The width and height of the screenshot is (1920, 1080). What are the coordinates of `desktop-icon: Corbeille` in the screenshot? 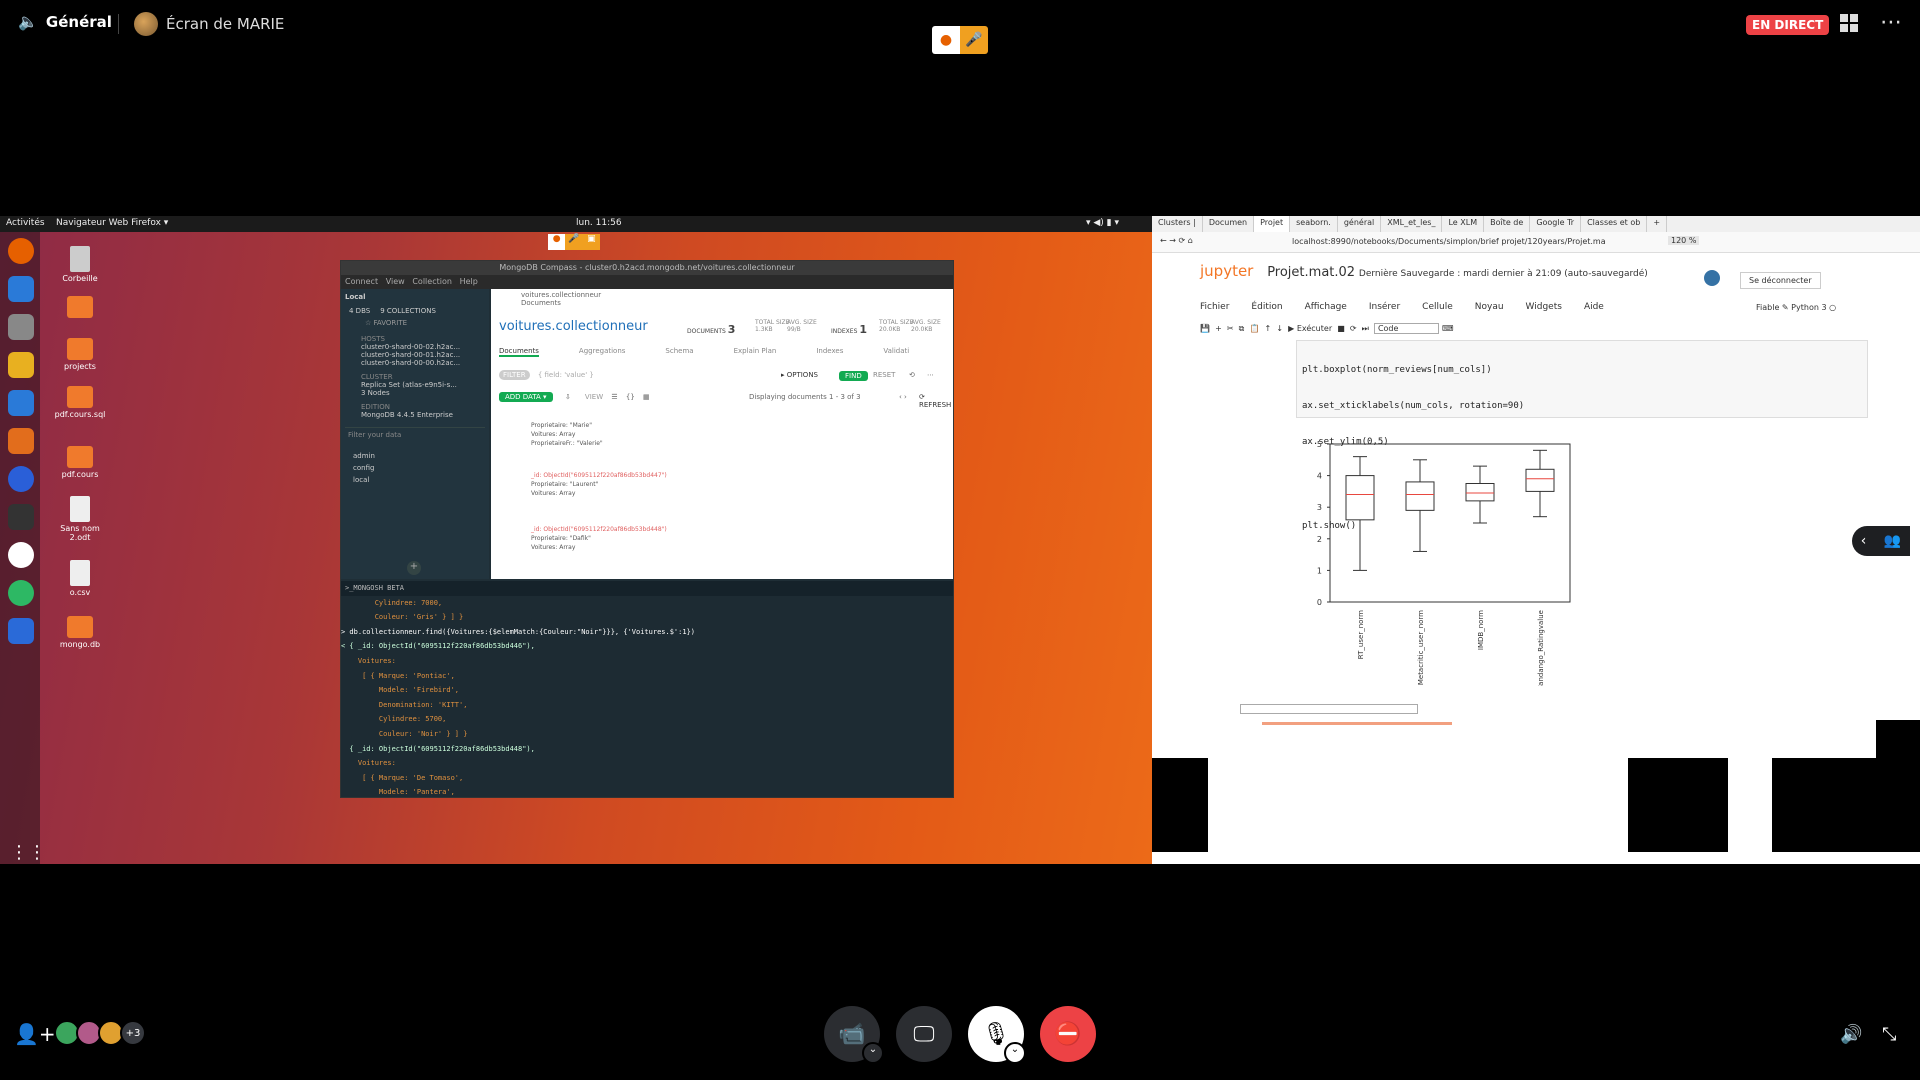 It's located at (80, 264).